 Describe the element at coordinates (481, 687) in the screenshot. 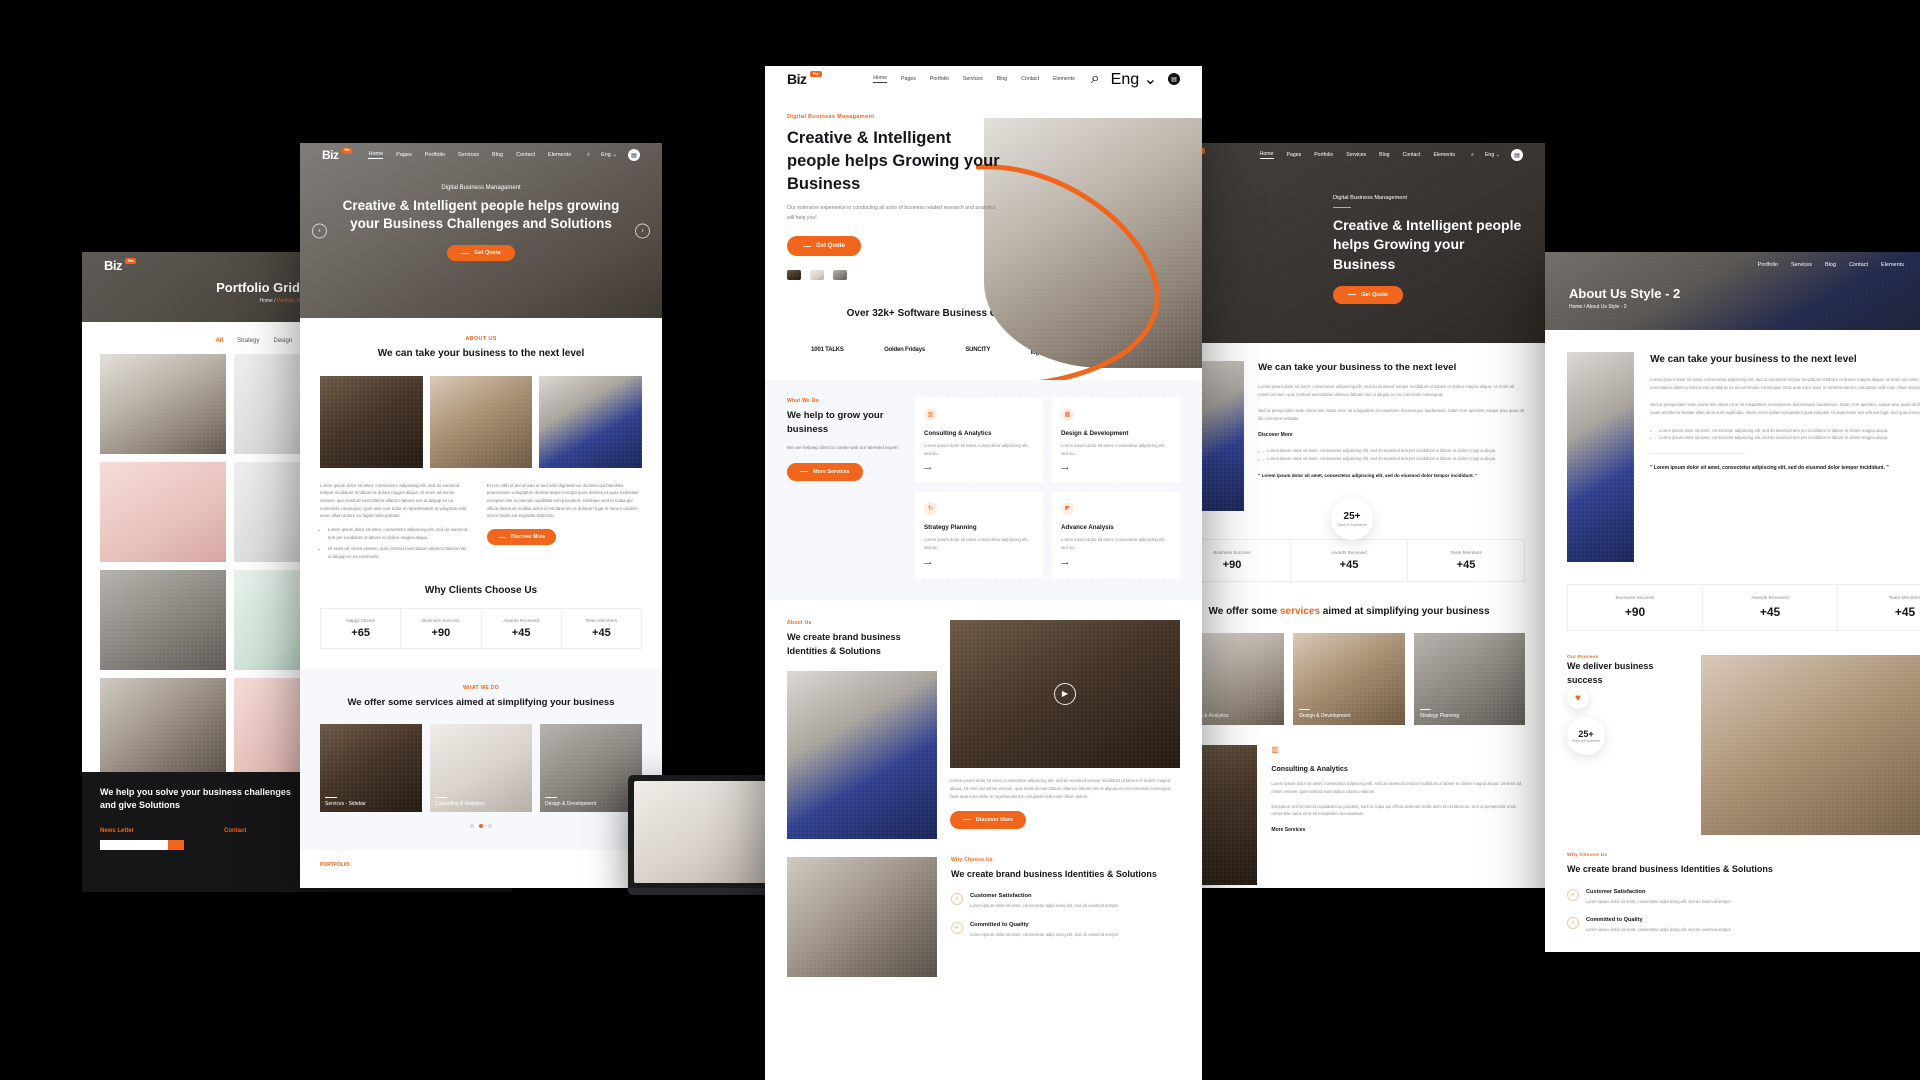

I see `services-eyebrow: WHAT WE DO` at that location.